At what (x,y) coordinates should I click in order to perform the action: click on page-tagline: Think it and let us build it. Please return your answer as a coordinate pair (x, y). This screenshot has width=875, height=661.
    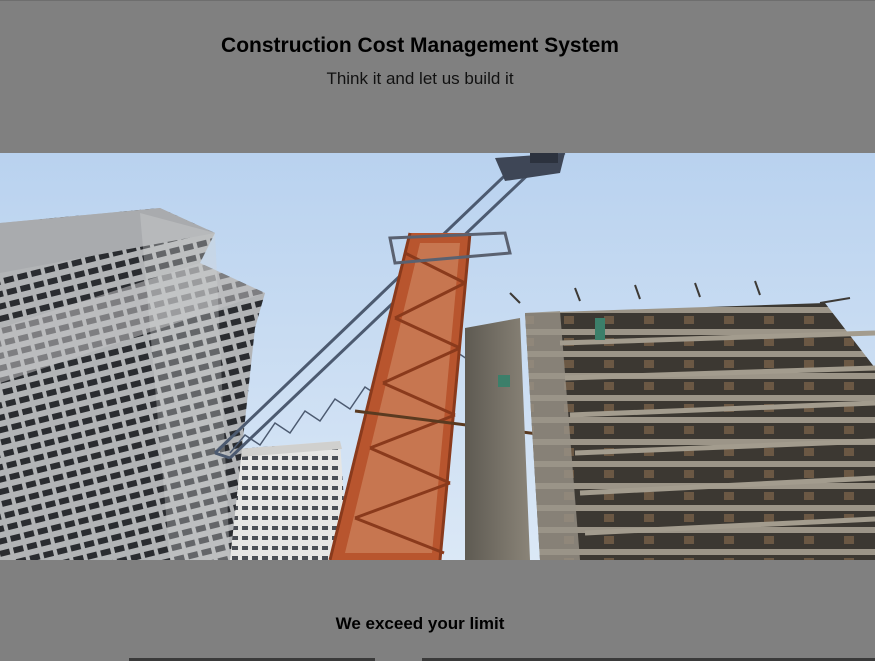
    Looking at the image, I should click on (420, 78).